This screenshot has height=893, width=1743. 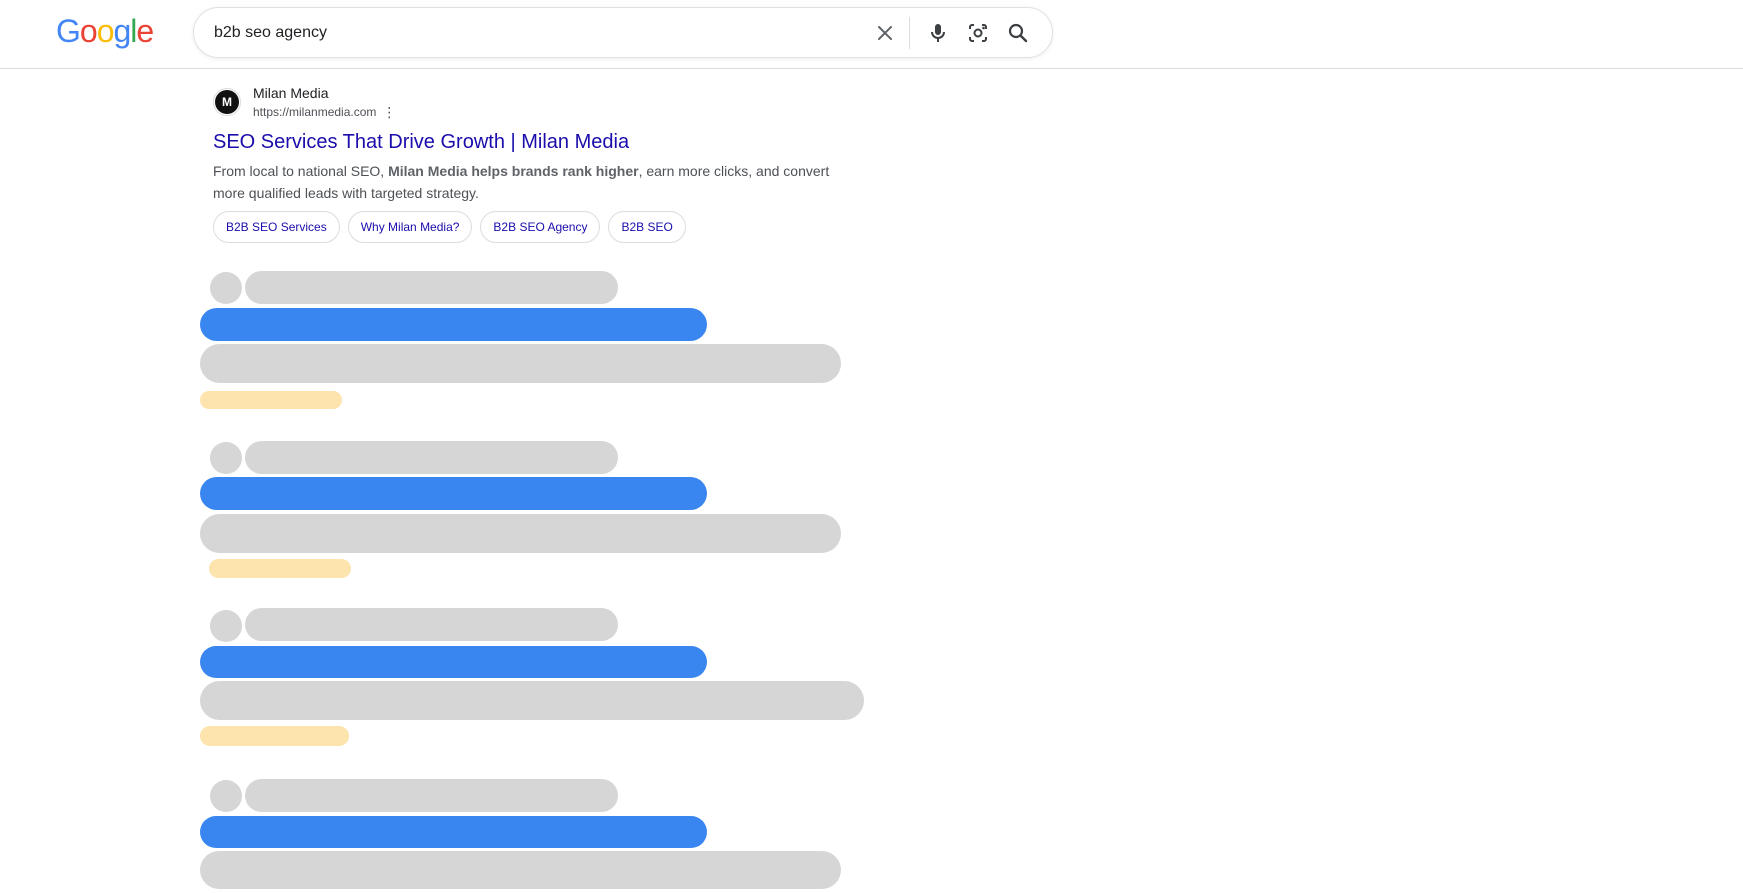 I want to click on google-logo: Google, so click(x=105, y=31).